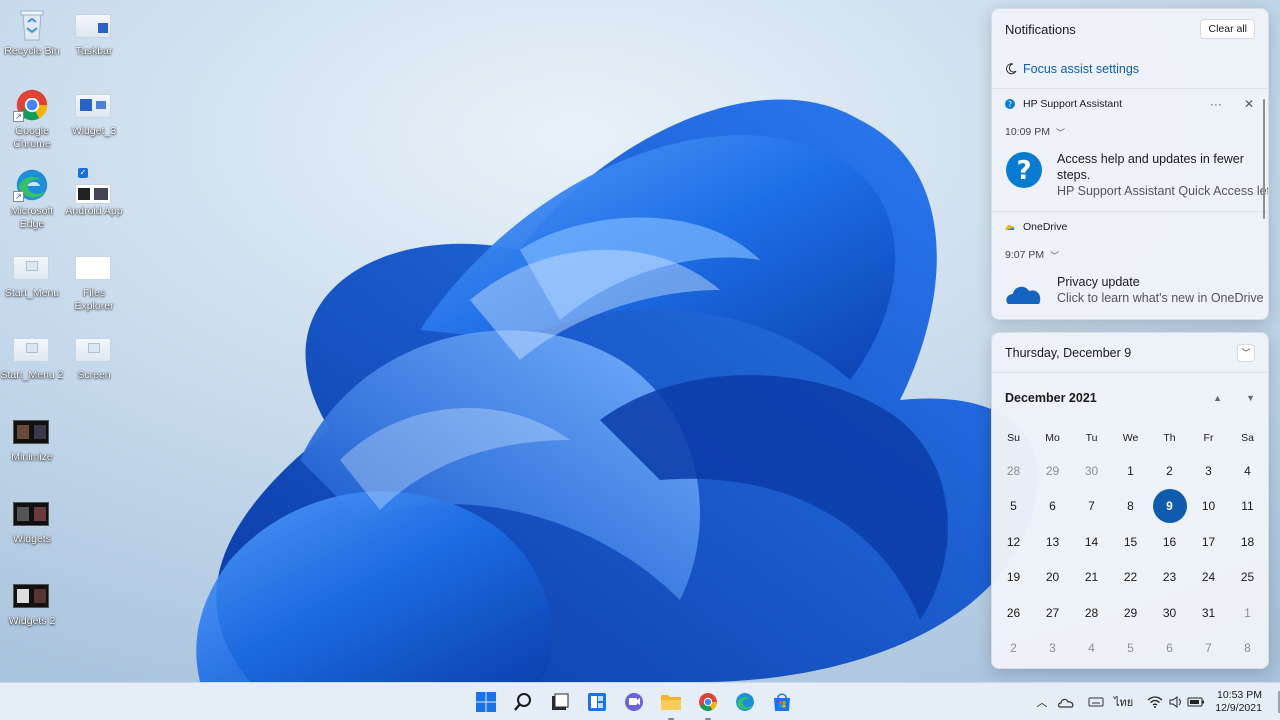 The width and height of the screenshot is (1280, 720). What do you see at coordinates (1013, 613) in the screenshot?
I see `calendar-day: 26` at bounding box center [1013, 613].